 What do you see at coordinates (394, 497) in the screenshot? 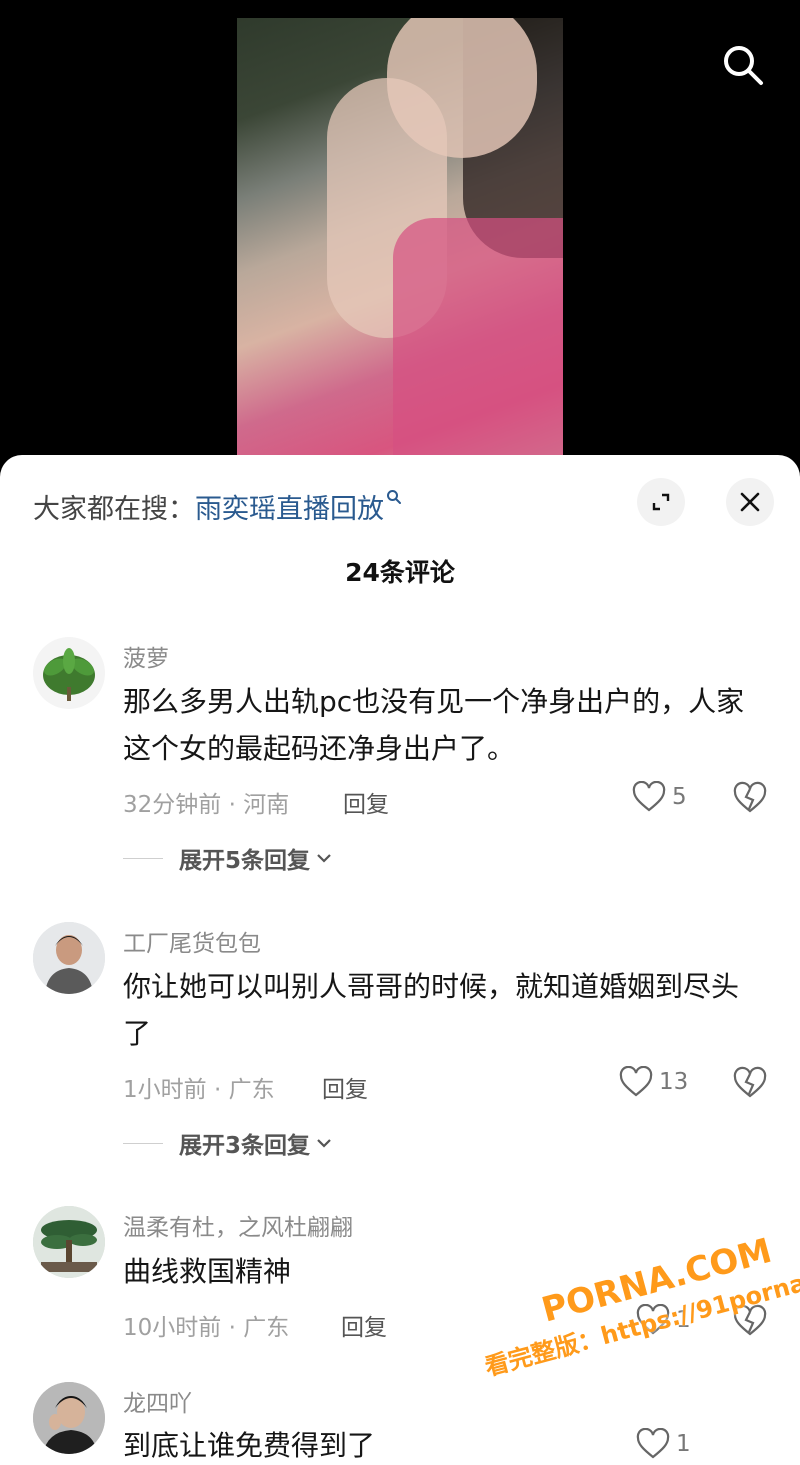
I see `small-search-icon` at bounding box center [394, 497].